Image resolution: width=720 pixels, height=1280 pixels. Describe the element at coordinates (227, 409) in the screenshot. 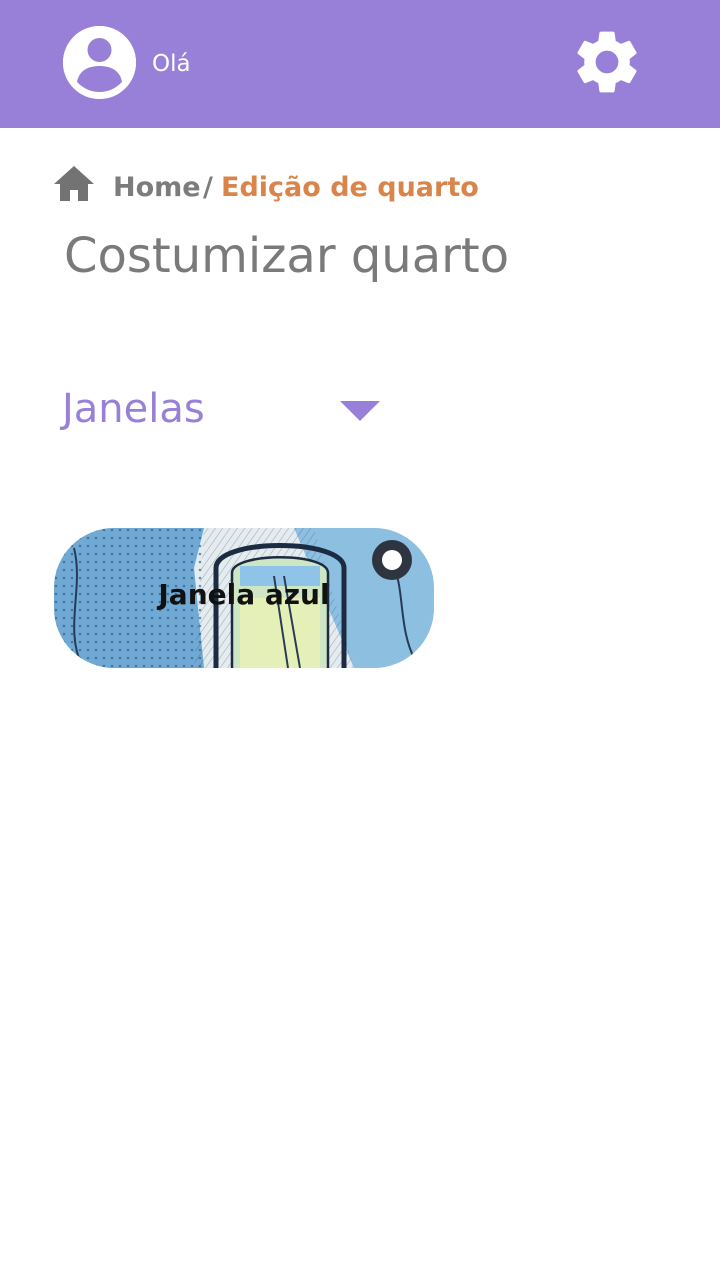

I see `category-dropdown: Janelas` at that location.